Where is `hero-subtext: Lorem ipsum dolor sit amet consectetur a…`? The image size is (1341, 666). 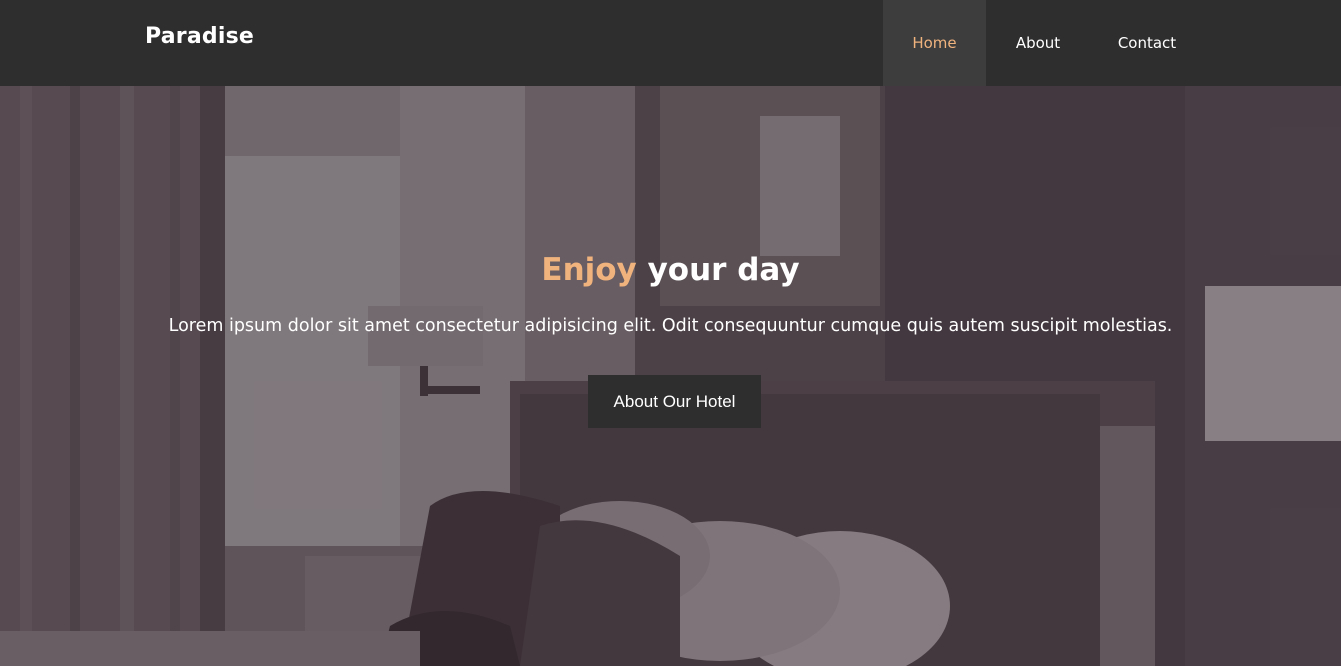
hero-subtext: Lorem ipsum dolor sit amet consectetur a… is located at coordinates (670, 326).